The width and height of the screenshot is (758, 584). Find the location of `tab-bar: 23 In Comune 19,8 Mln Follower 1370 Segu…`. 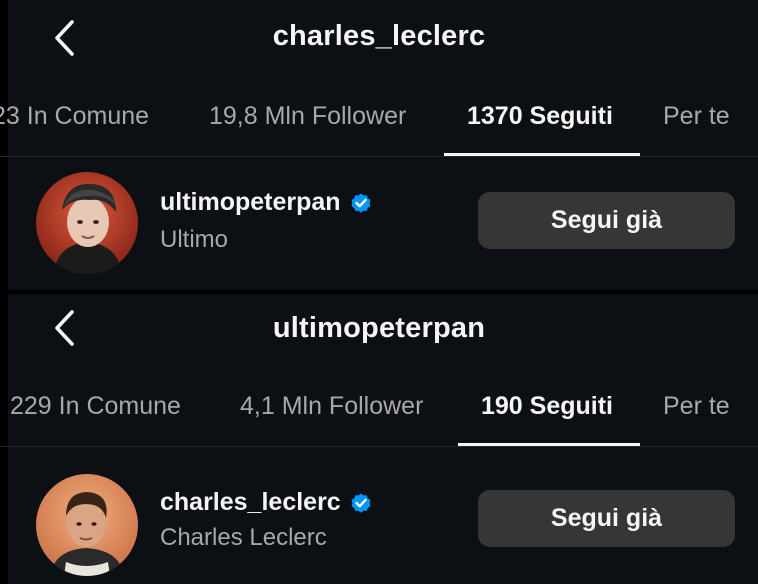

tab-bar: 23 In Comune 19,8 Mln Follower 1370 Segu… is located at coordinates (379, 121).